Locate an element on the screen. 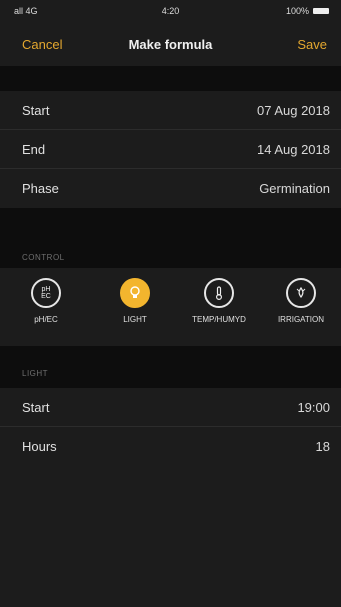  start-date-value: 07 Aug 2018 is located at coordinates (293, 110).